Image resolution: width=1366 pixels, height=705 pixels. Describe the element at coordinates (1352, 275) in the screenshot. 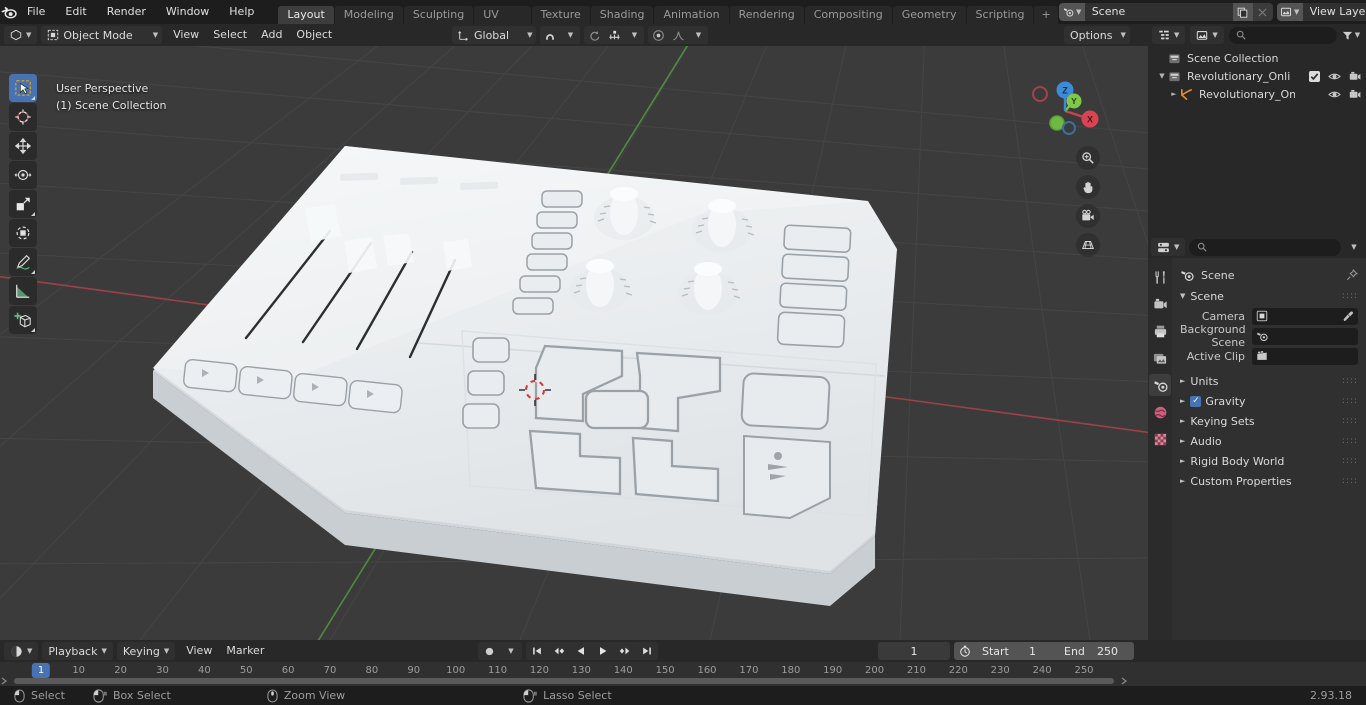

I see `pin-icon` at that location.